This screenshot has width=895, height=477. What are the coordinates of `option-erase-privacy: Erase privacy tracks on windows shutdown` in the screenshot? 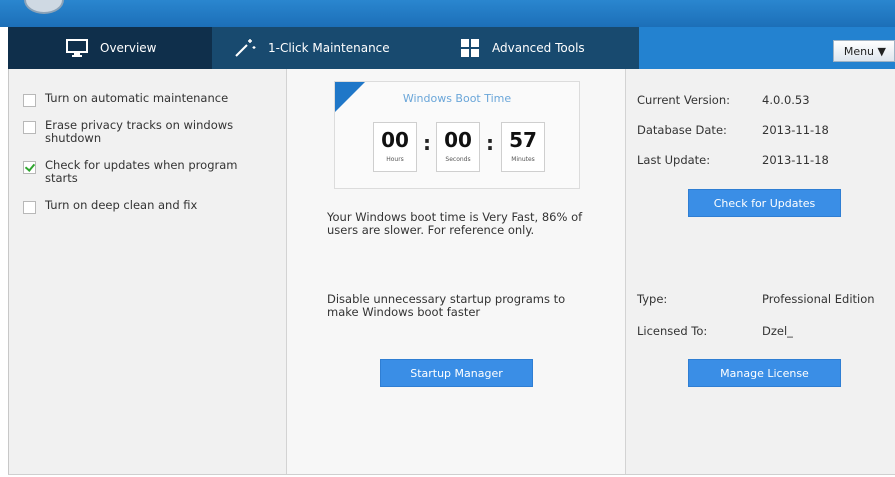 It's located at (143, 132).